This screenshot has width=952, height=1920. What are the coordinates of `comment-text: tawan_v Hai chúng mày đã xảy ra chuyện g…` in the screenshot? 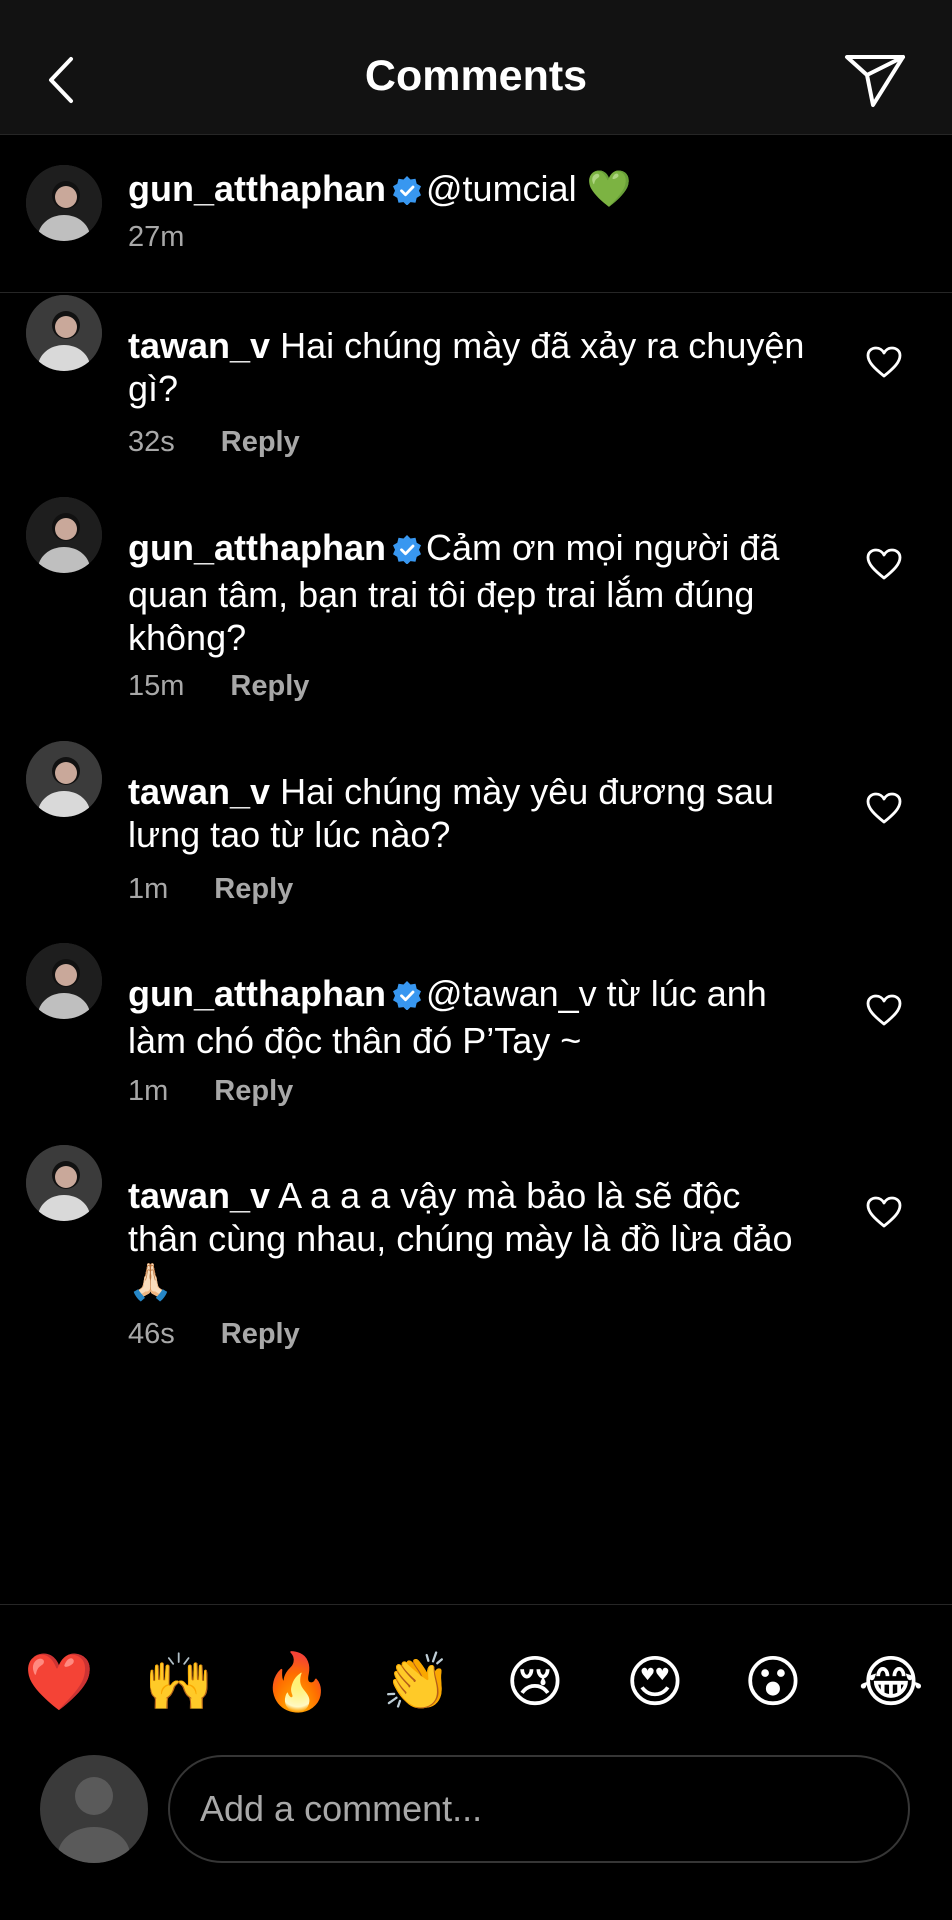 It's located at (473, 367).